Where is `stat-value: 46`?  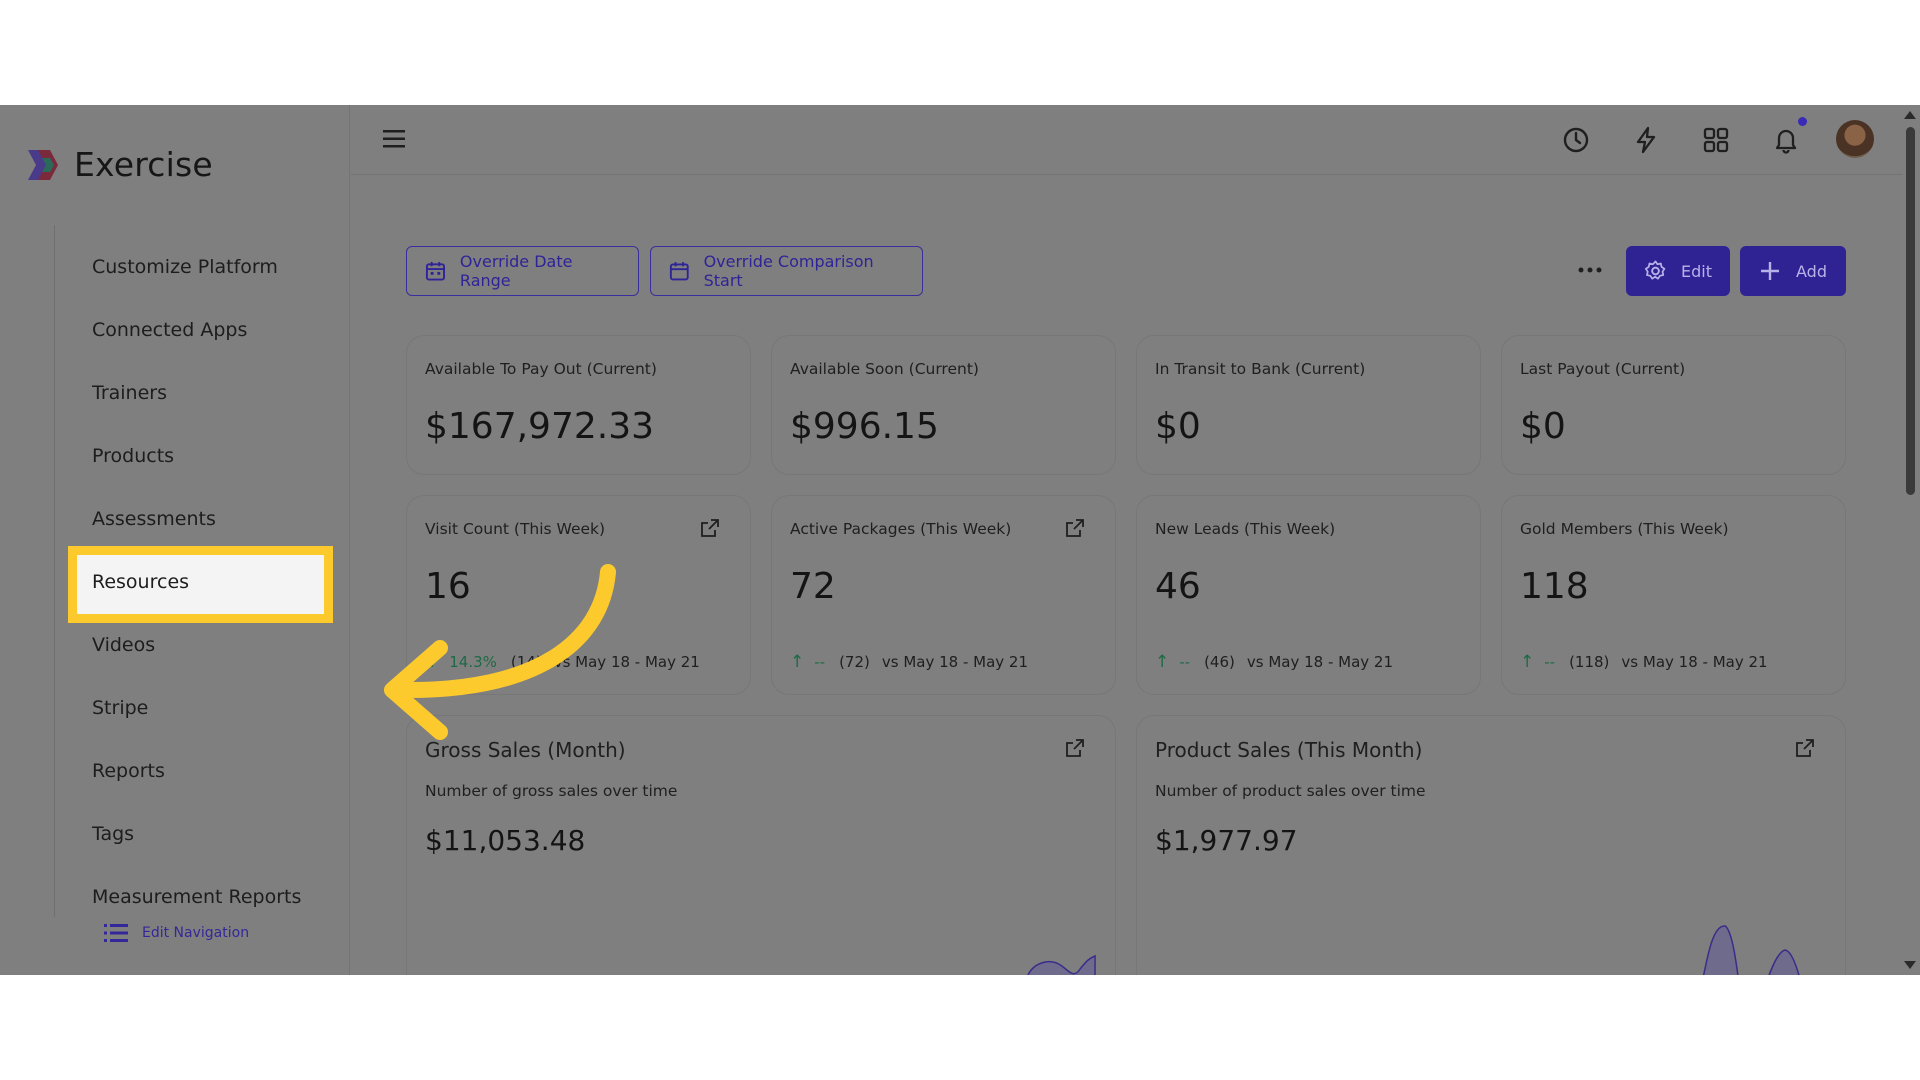 stat-value: 46 is located at coordinates (1178, 586).